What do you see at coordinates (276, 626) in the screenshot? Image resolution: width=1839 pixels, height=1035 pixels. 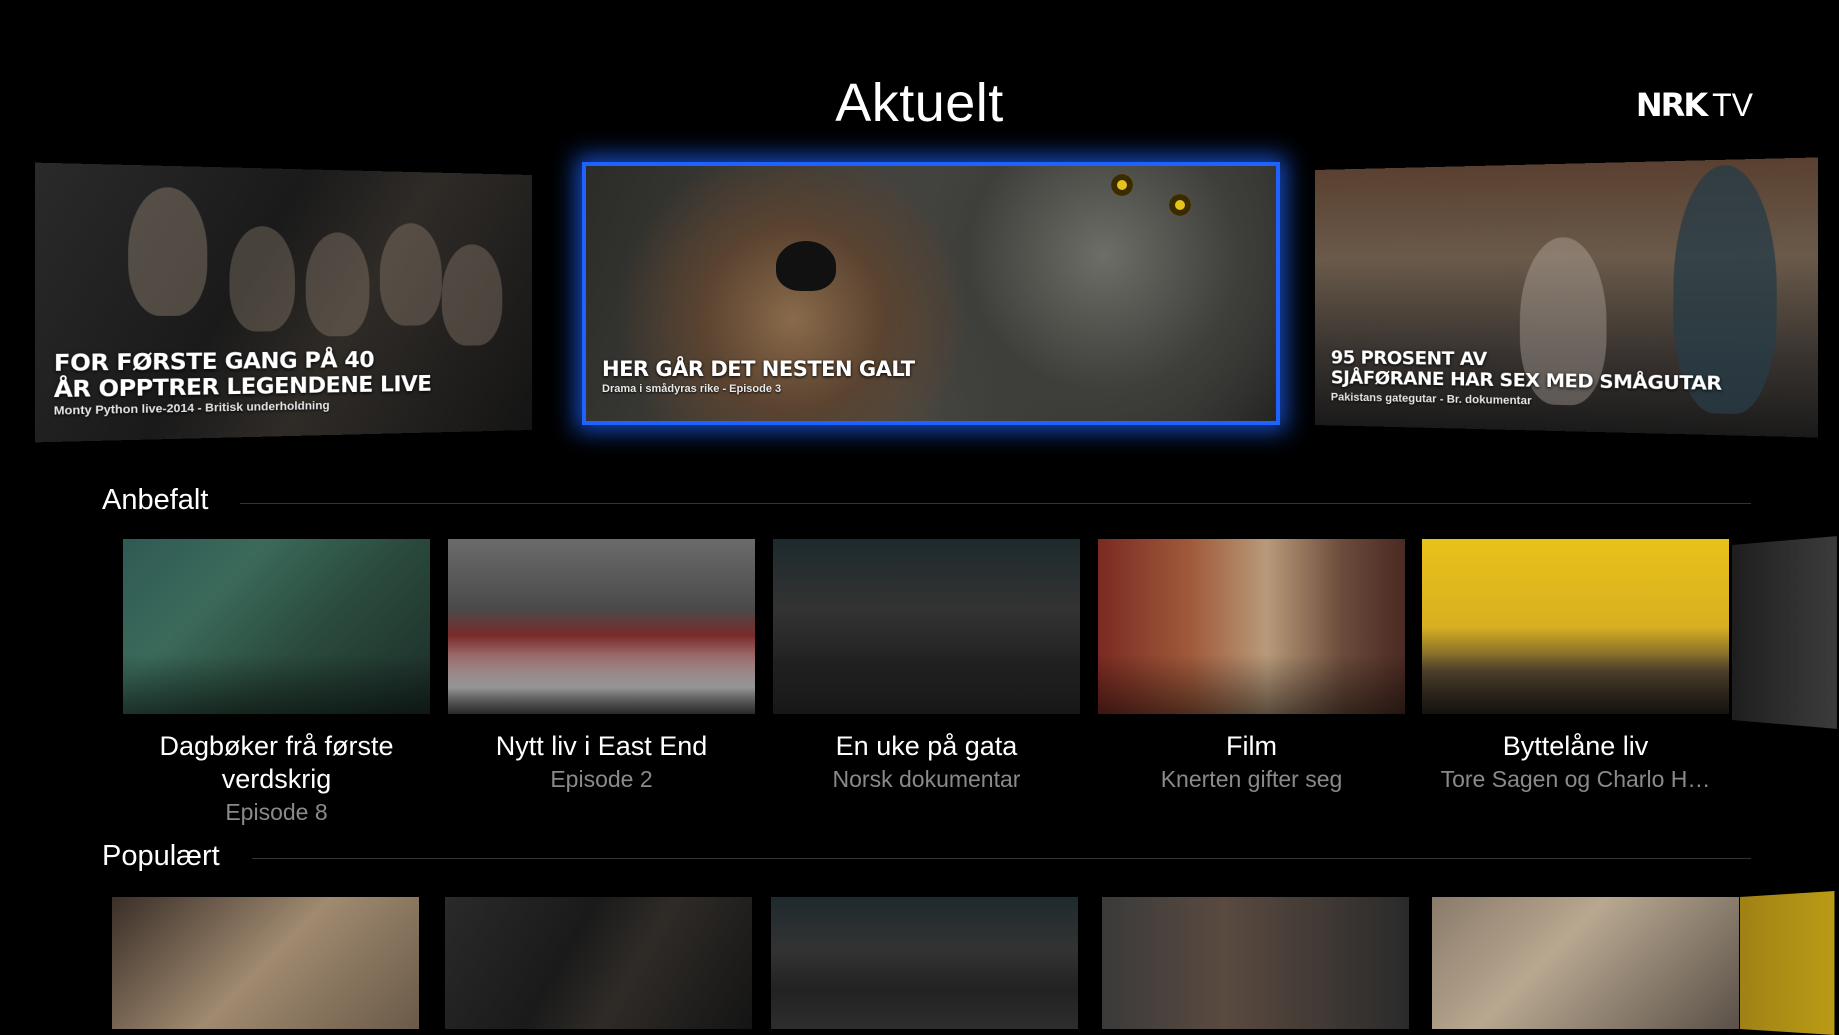 I see `tile-dagboker` at bounding box center [276, 626].